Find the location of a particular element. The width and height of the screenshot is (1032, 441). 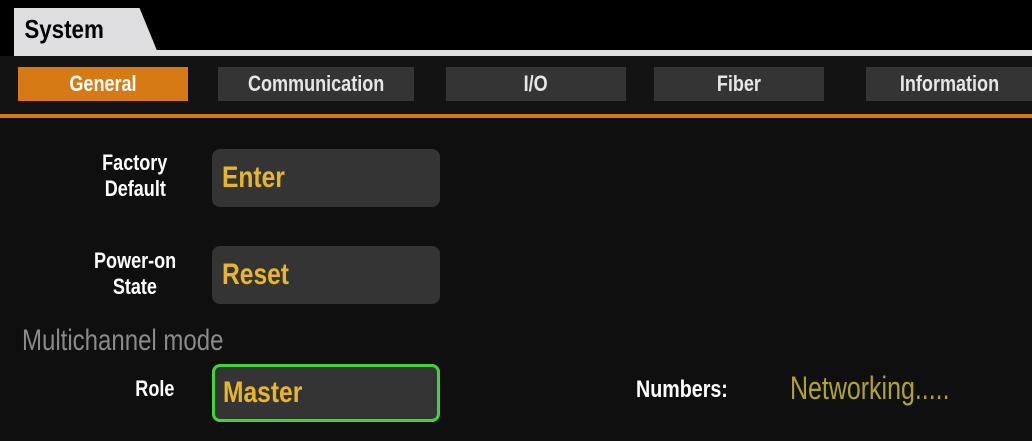

factory-default-button: Enter is located at coordinates (326, 178).